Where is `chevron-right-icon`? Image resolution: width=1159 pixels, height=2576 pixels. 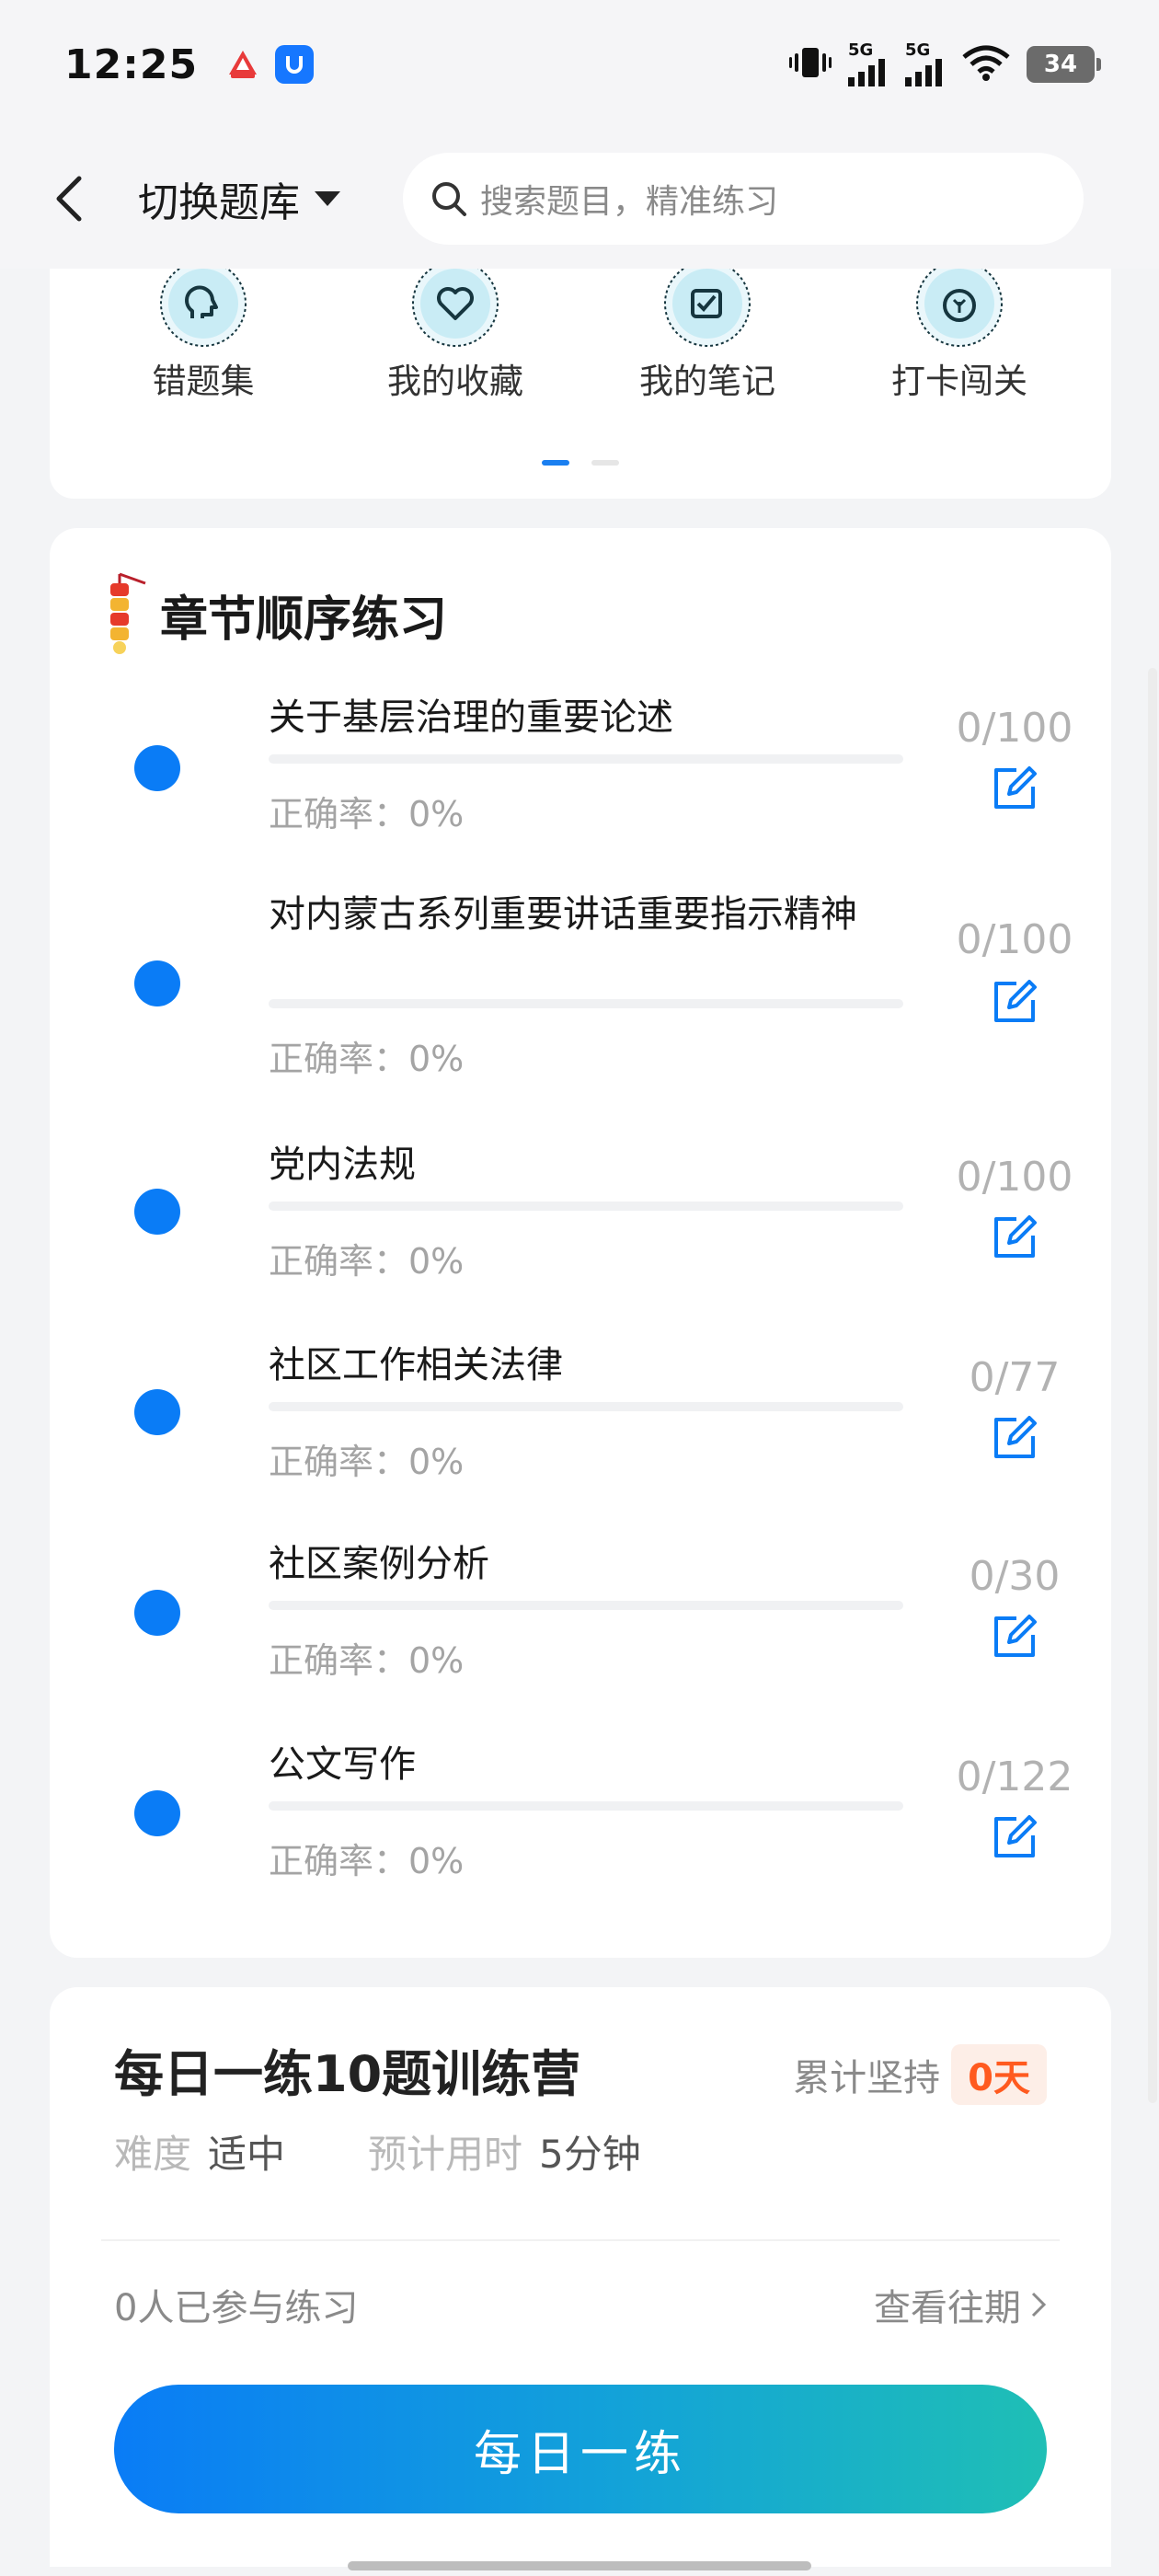 chevron-right-icon is located at coordinates (1039, 2304).